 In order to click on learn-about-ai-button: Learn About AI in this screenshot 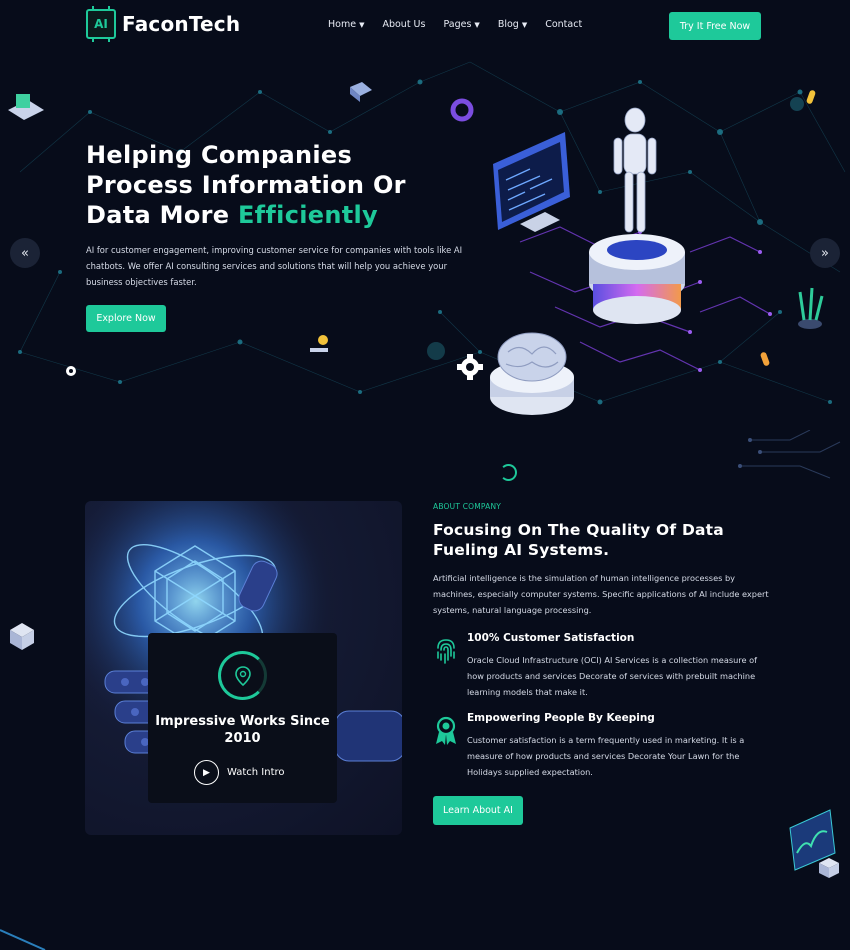, I will do `click(478, 810)`.